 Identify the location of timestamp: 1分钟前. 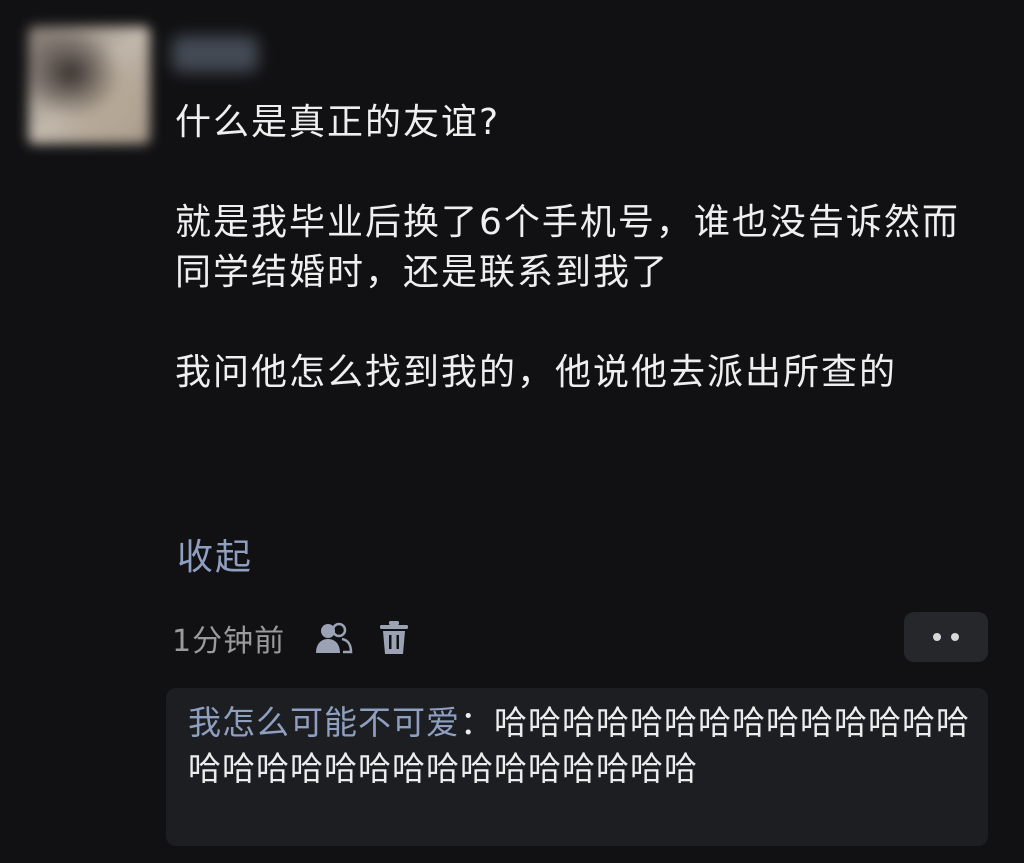
(229, 641).